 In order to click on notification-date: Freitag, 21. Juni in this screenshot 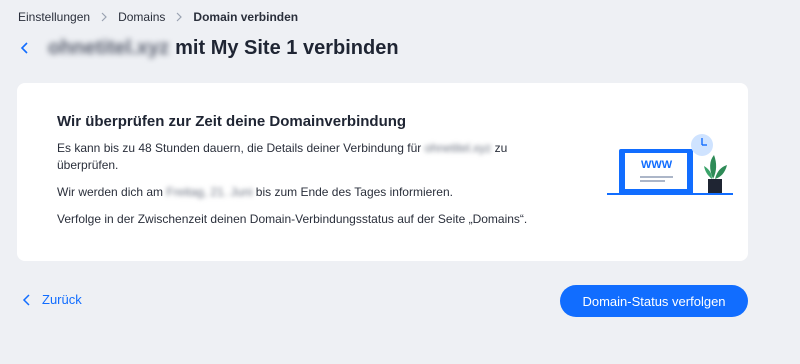, I will do `click(209, 192)`.